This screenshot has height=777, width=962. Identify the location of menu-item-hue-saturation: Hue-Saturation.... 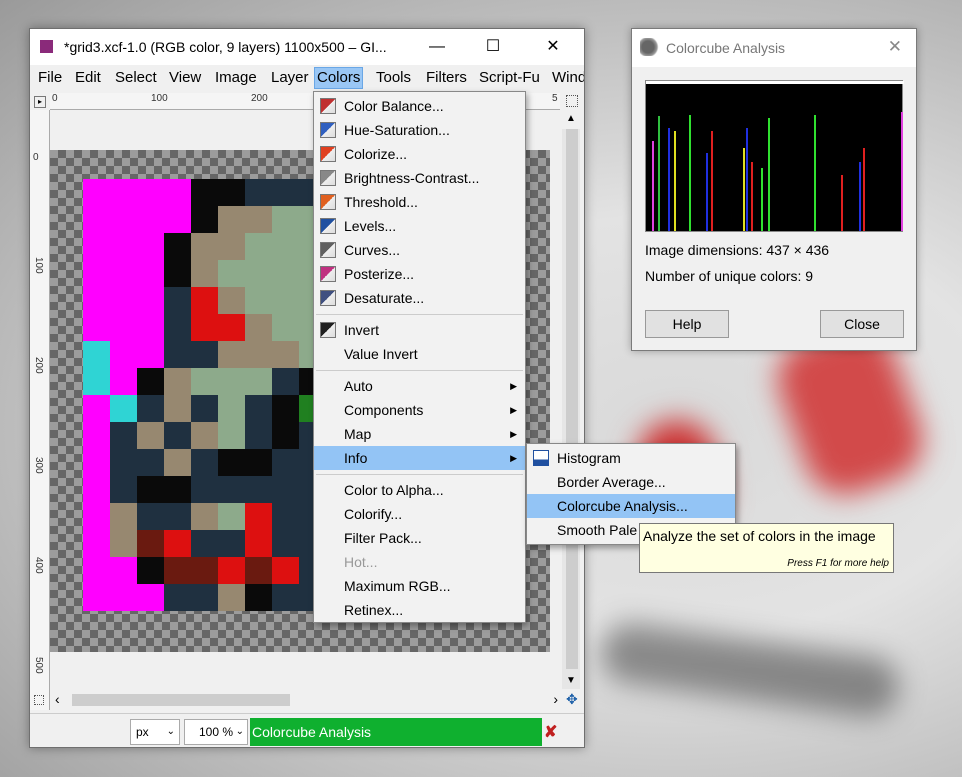
(419, 130).